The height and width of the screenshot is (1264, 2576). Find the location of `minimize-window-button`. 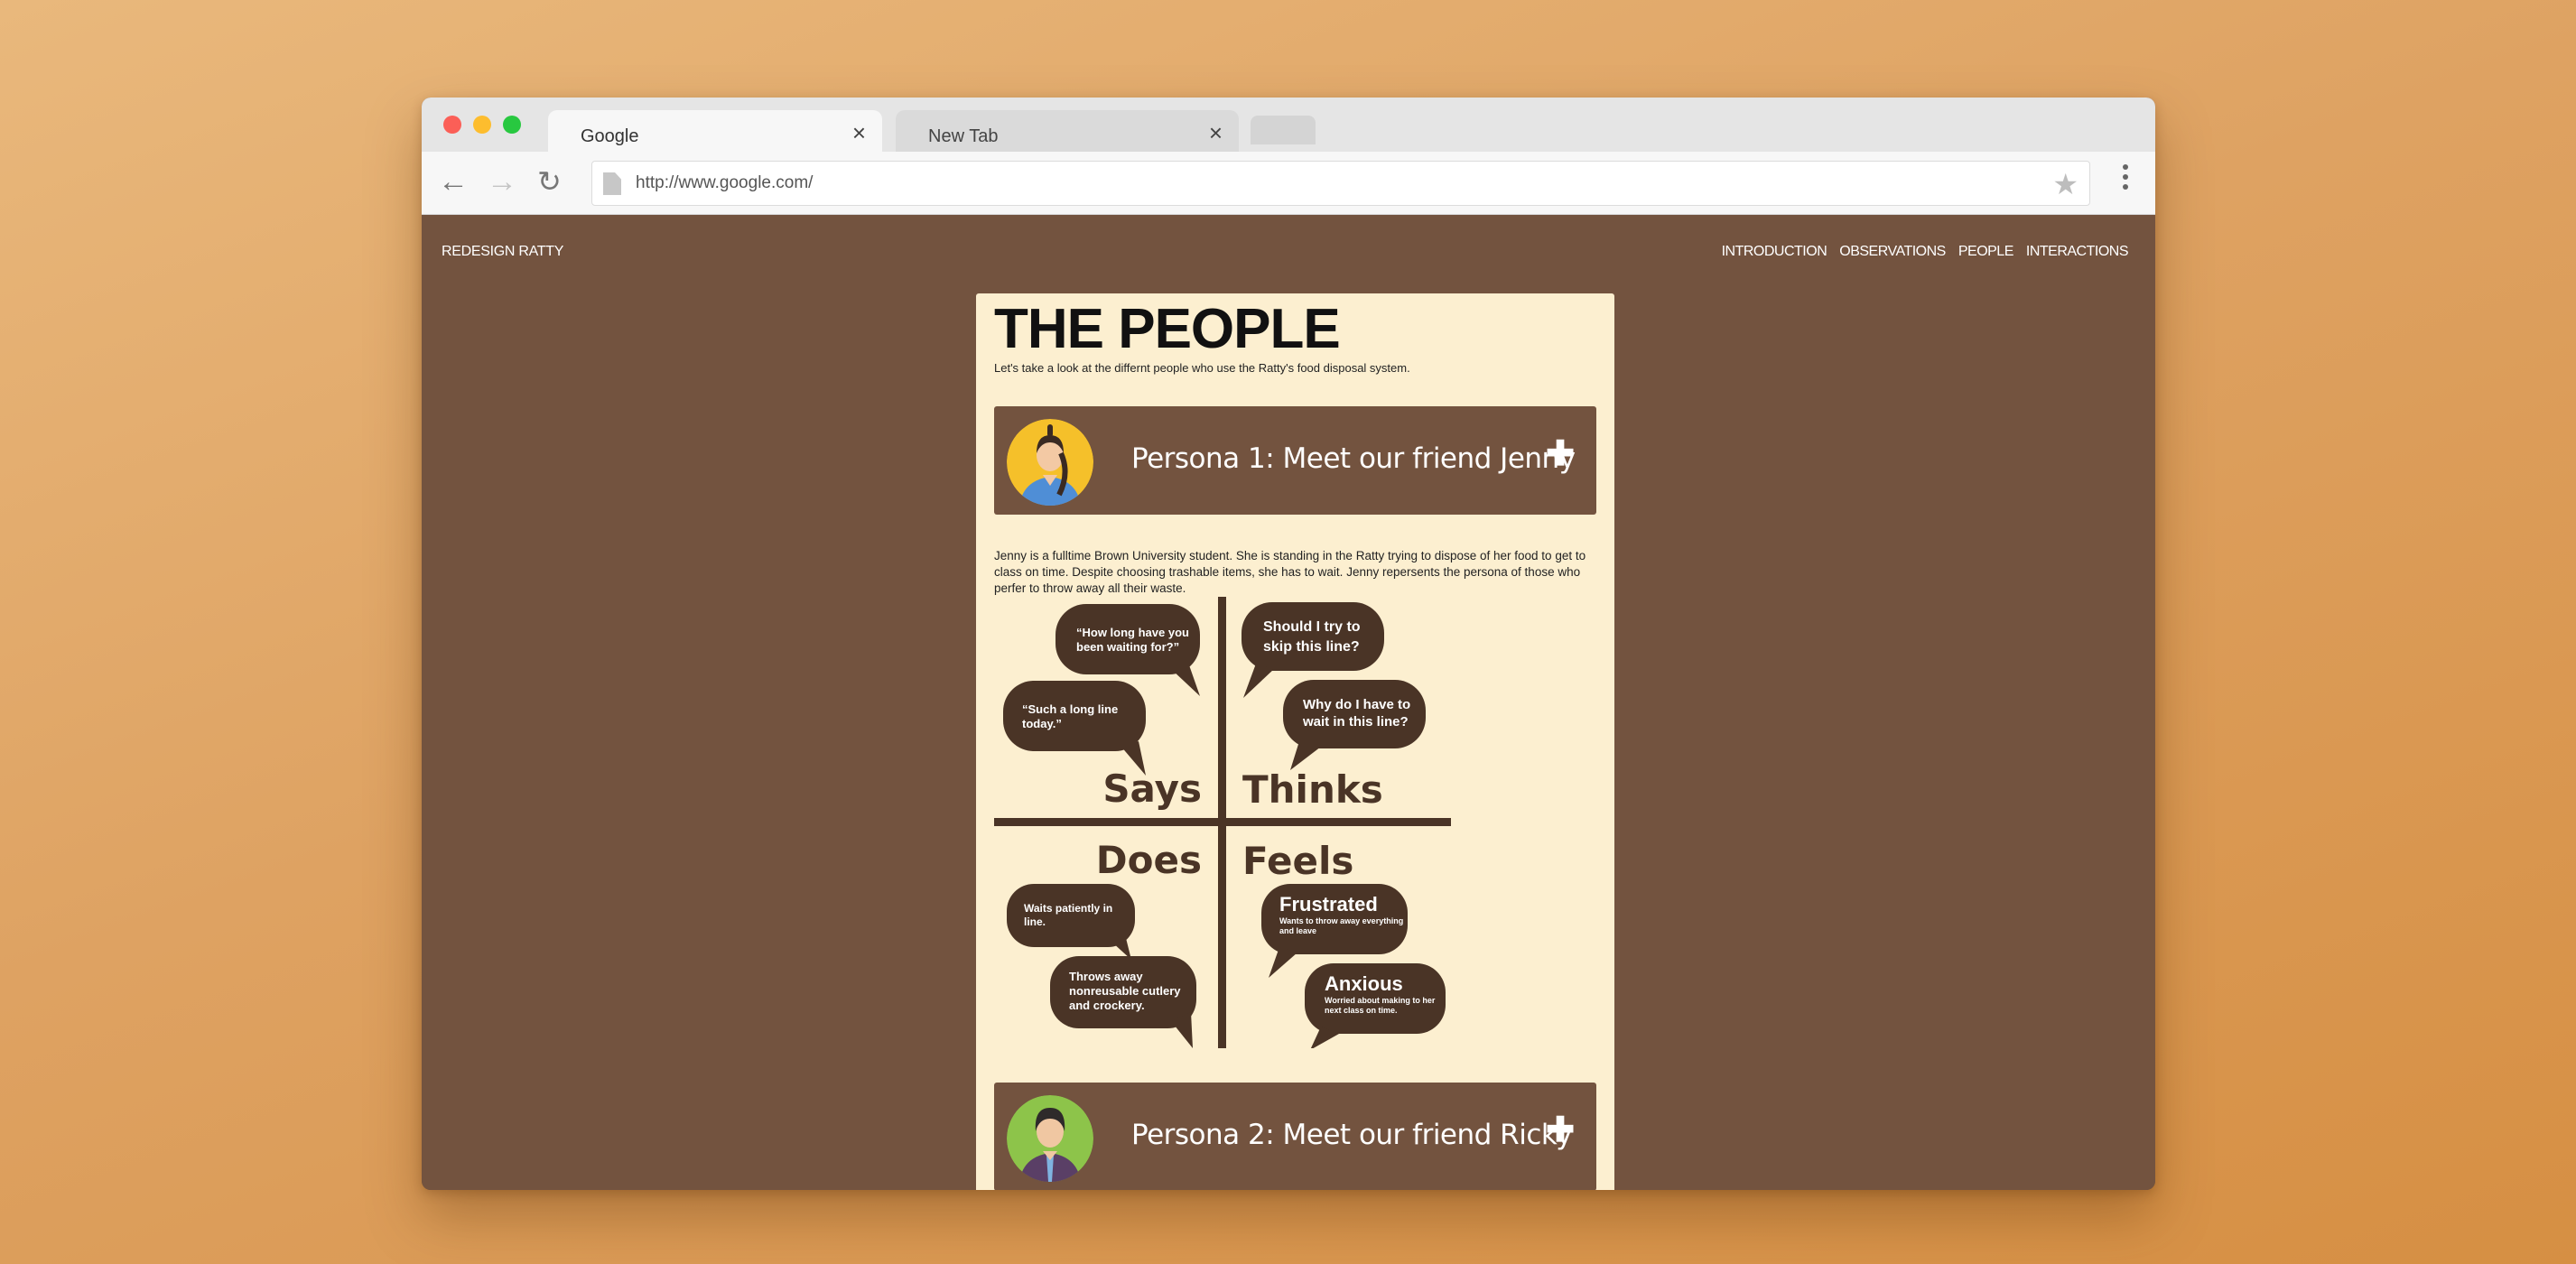

minimize-window-button is located at coordinates (482, 125).